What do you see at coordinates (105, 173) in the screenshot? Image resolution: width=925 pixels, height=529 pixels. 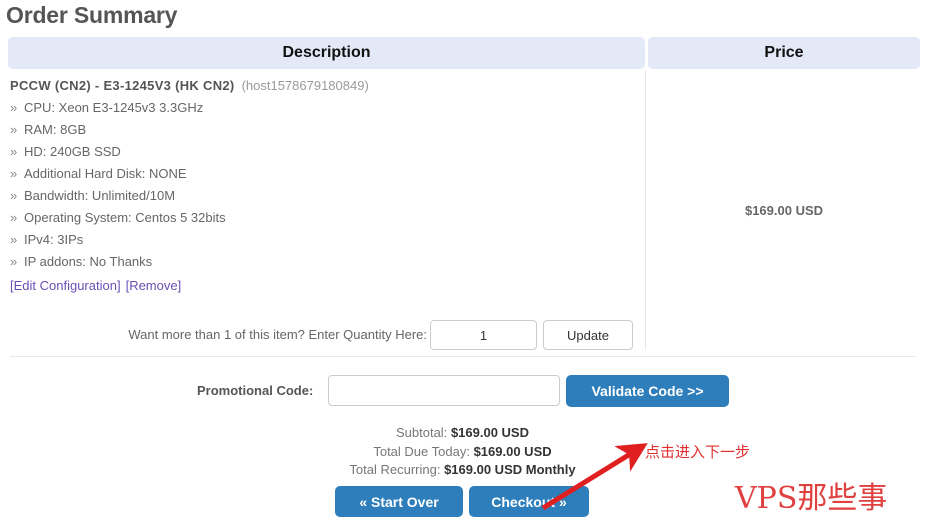 I see `spec-additional-hard-disk-label: Additional Hard Disk: NONE` at bounding box center [105, 173].